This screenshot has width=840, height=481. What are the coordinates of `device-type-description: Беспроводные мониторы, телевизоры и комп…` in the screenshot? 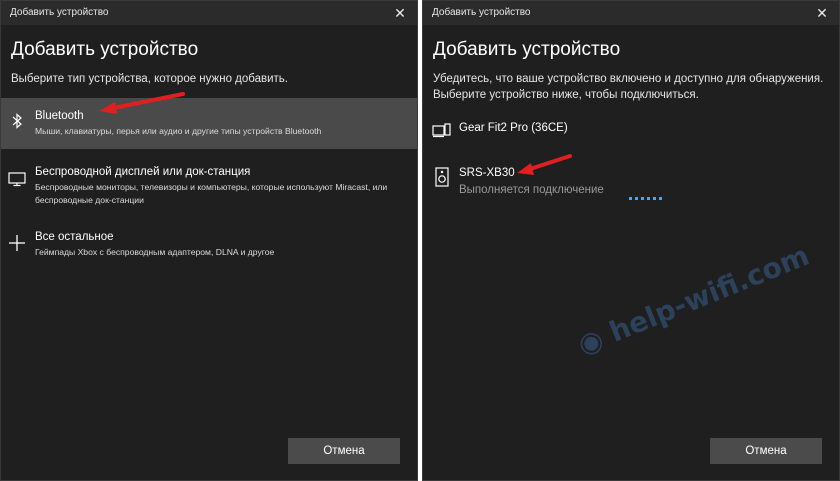 It's located at (211, 193).